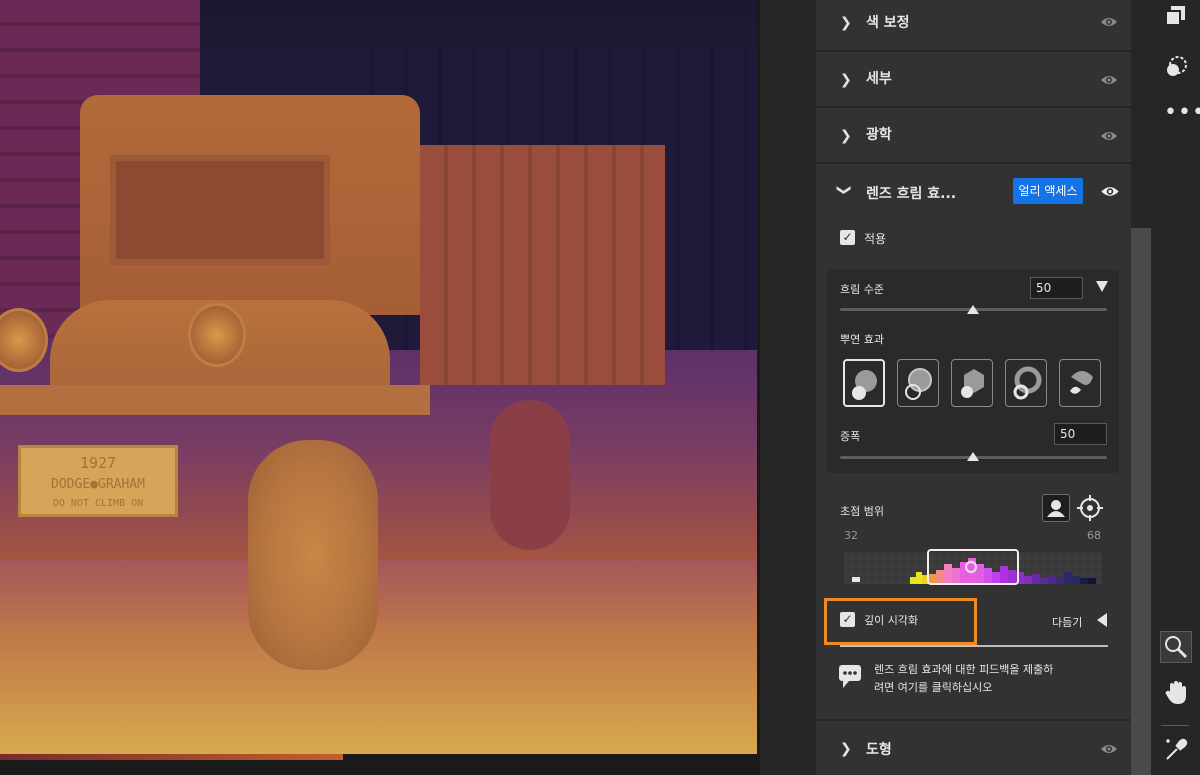 The height and width of the screenshot is (775, 1200). What do you see at coordinates (1080, 434) in the screenshot?
I see `boost-field: 50` at bounding box center [1080, 434].